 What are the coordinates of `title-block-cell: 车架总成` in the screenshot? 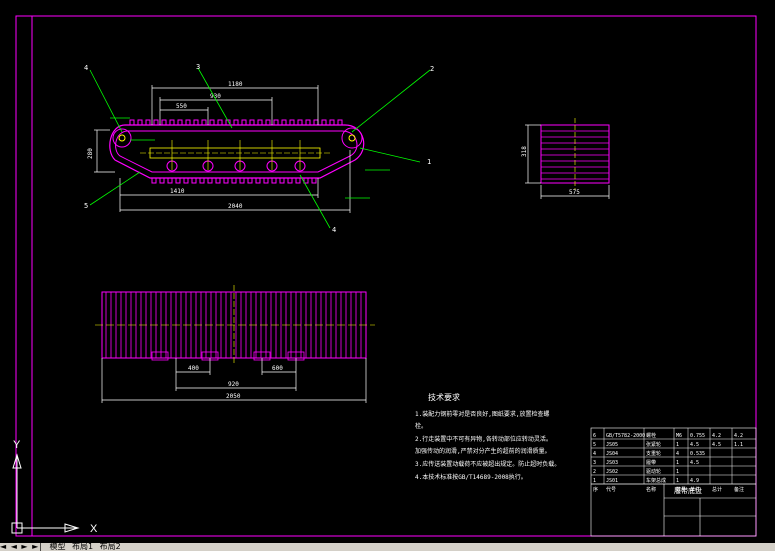 It's located at (656, 480).